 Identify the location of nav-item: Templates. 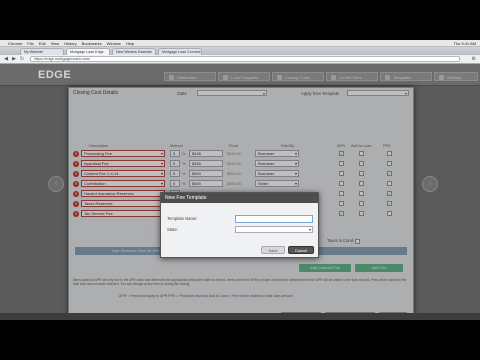
(406, 76).